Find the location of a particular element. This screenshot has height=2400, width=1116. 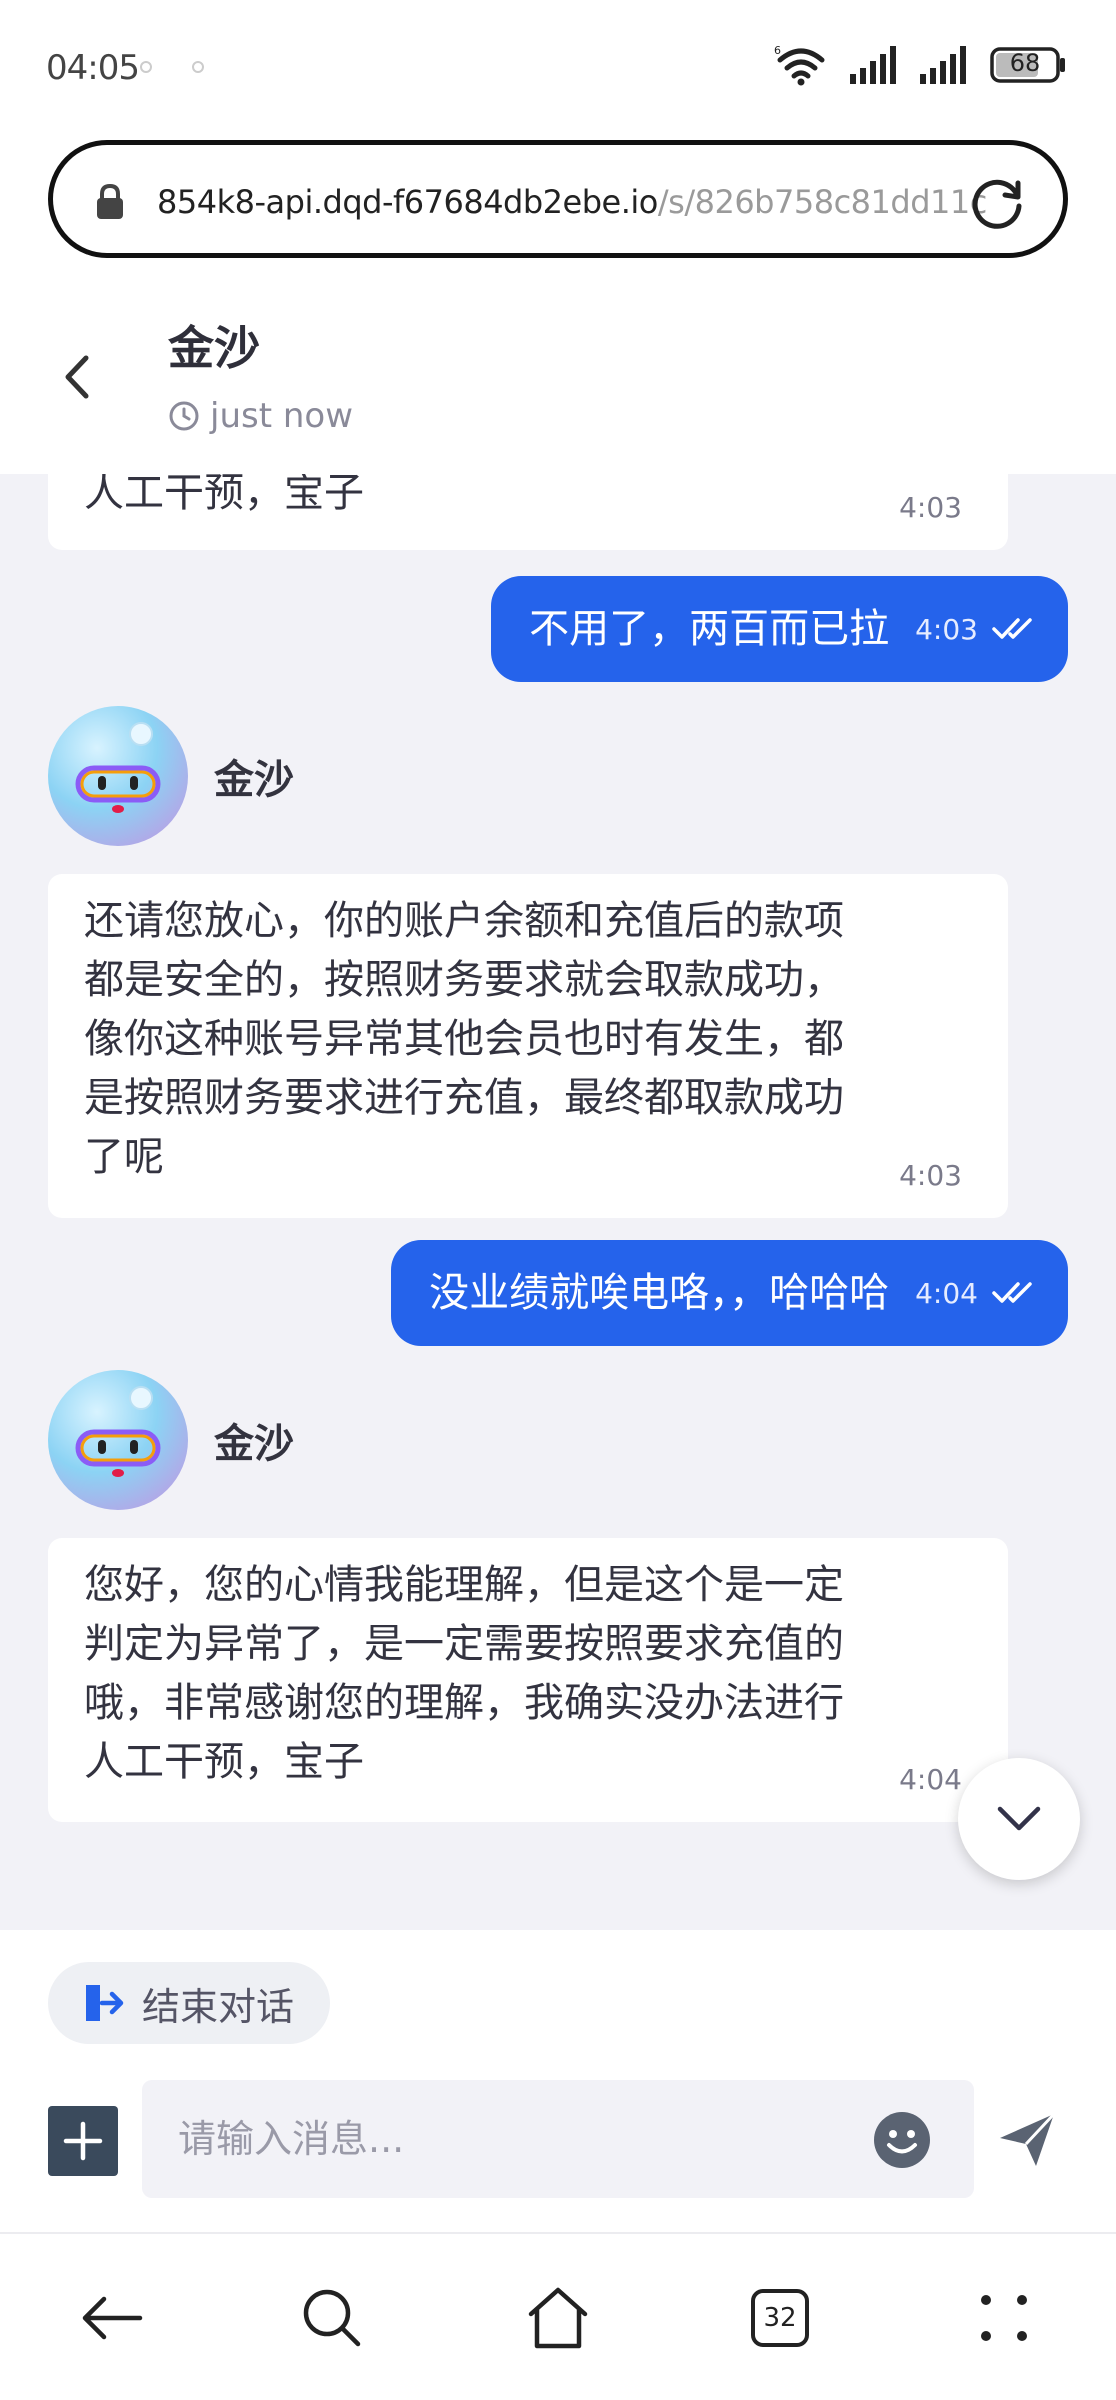

nav-menu-button is located at coordinates (1004, 2318).